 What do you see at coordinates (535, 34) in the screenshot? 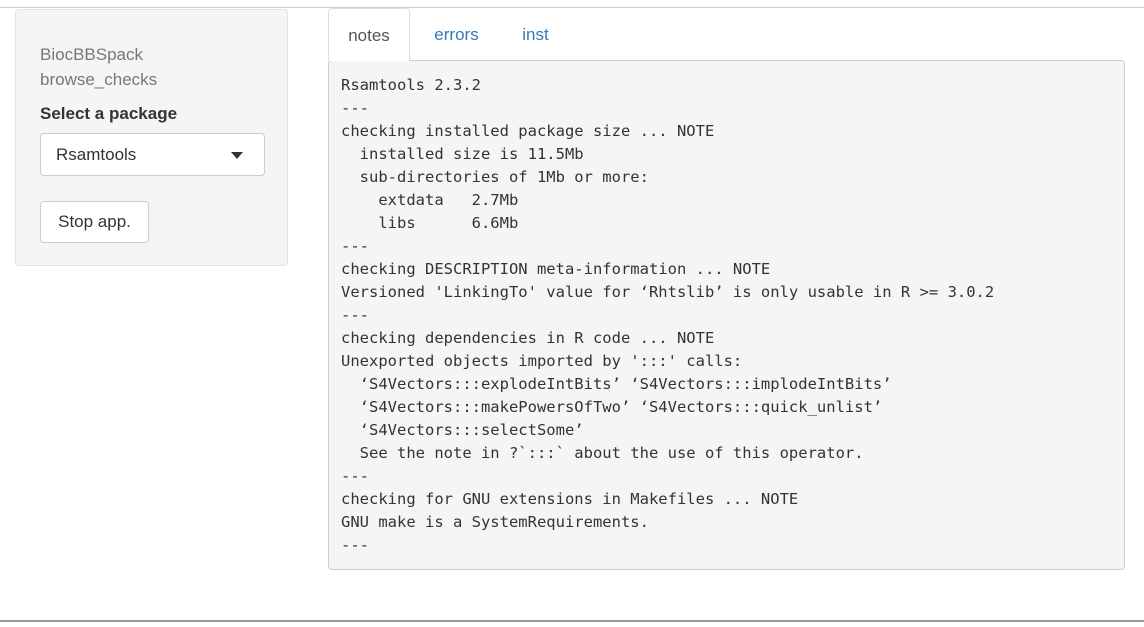
I see `tab-inst: inst` at bounding box center [535, 34].